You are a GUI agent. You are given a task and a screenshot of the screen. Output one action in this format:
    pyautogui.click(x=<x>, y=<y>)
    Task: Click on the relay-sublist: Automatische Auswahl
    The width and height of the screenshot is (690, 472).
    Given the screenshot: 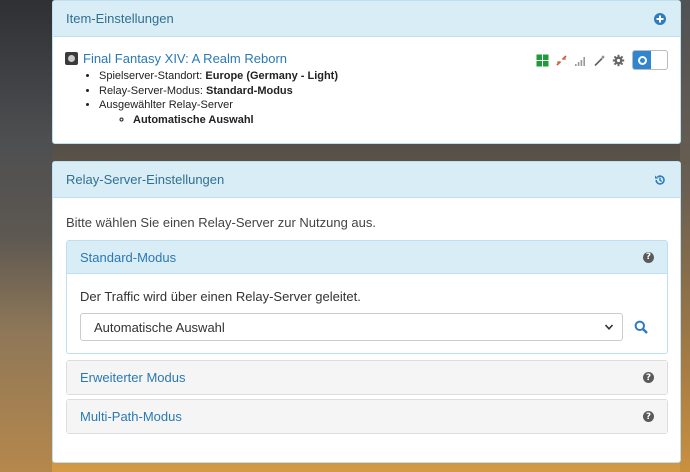 What is the action you would take?
    pyautogui.click(x=400, y=120)
    